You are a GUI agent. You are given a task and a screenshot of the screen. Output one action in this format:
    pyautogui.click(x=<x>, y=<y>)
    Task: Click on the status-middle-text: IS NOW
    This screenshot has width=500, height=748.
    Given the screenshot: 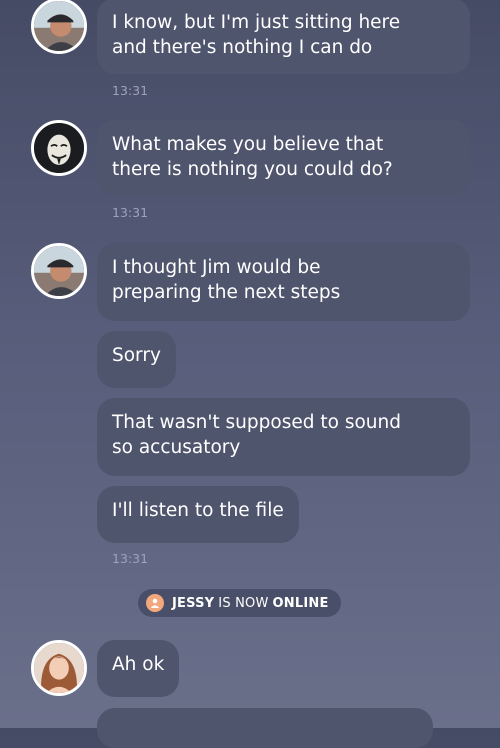 What is the action you would take?
    pyautogui.click(x=243, y=603)
    